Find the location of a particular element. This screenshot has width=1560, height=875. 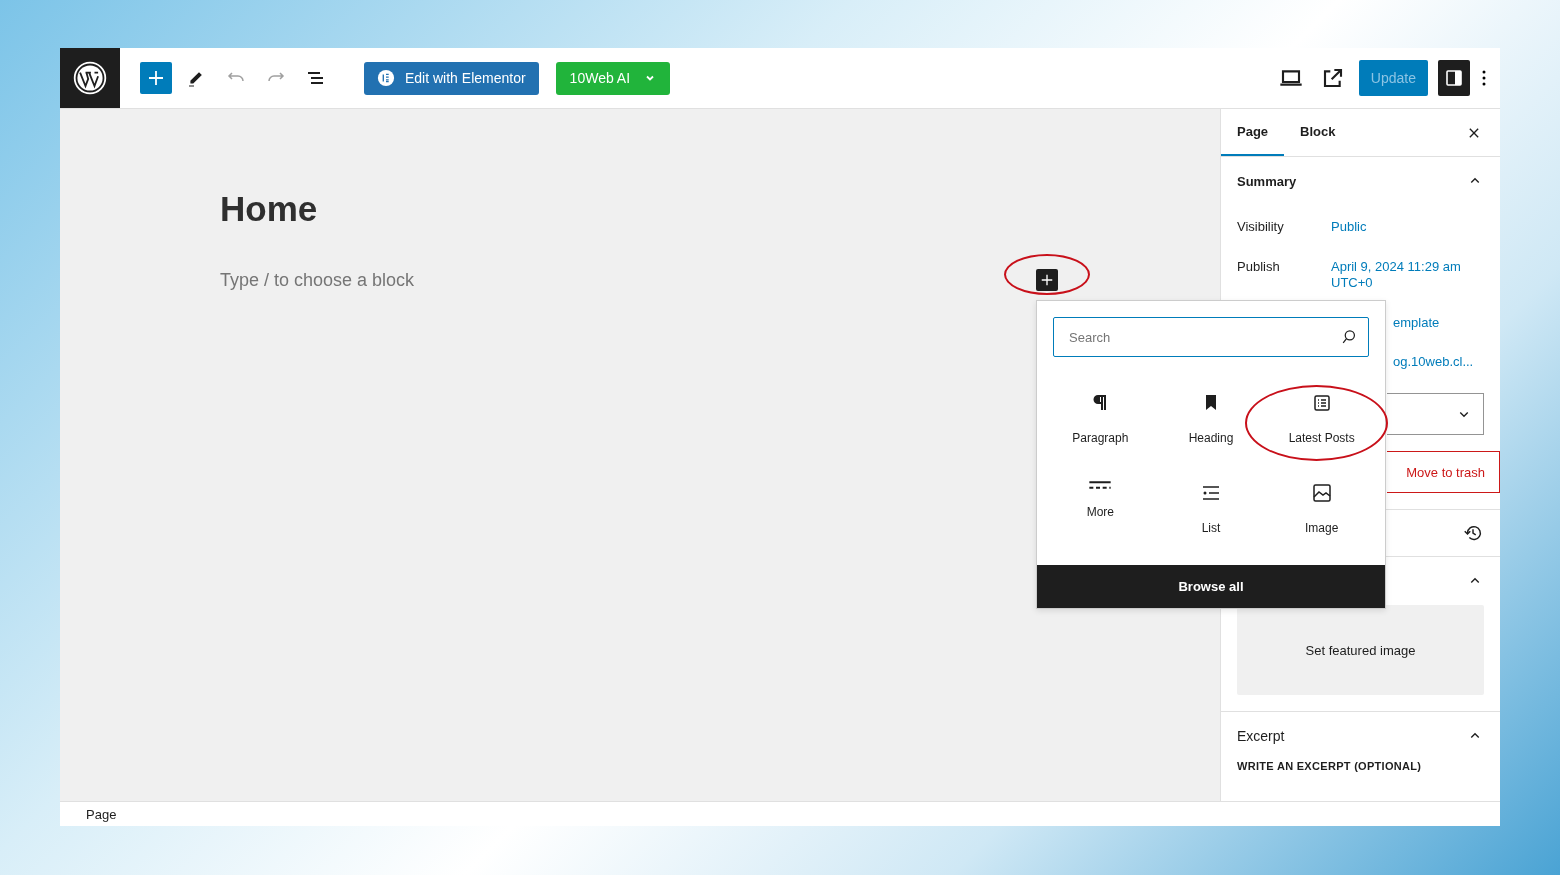

block-type-item: Paragraph is located at coordinates (1100, 418).